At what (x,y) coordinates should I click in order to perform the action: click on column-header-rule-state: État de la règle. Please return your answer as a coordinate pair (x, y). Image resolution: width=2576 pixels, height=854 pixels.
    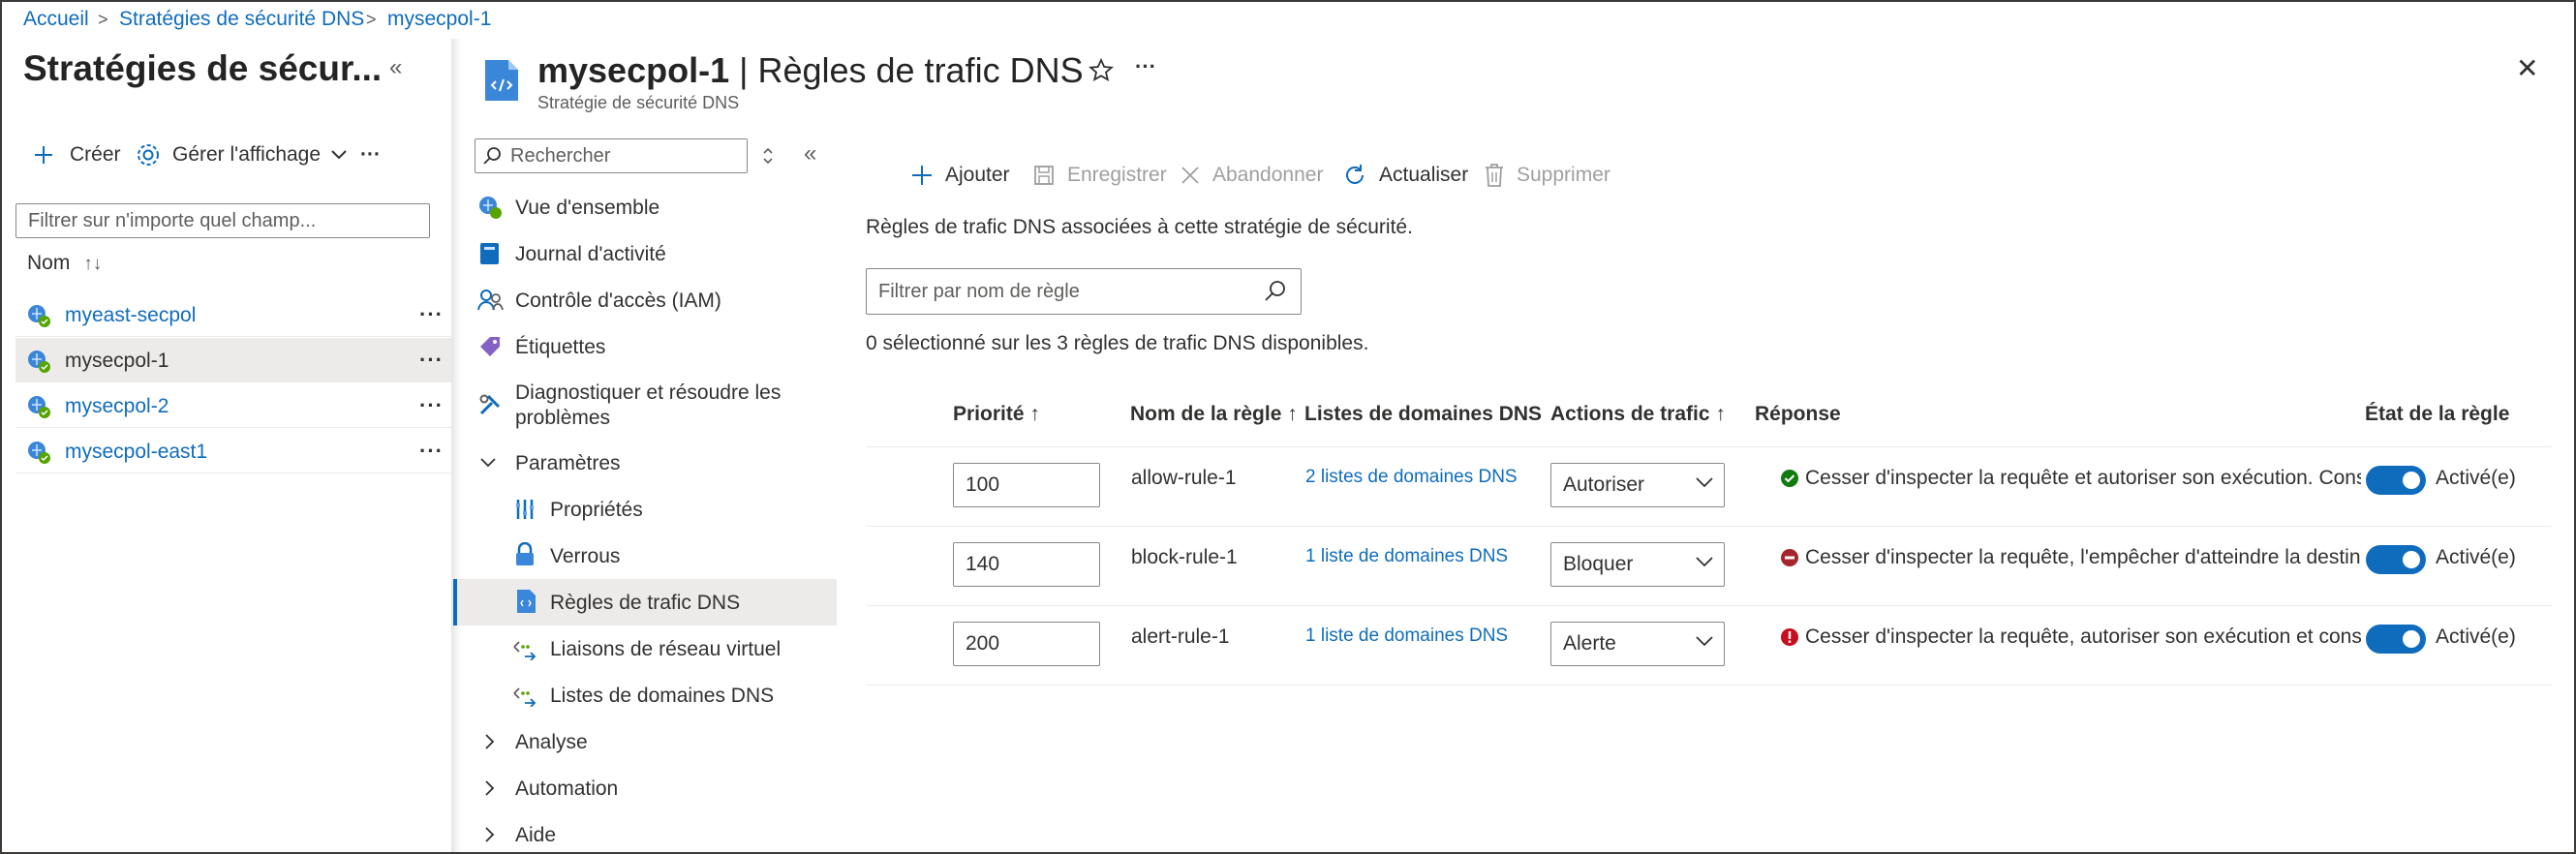
    Looking at the image, I should click on (2437, 414).